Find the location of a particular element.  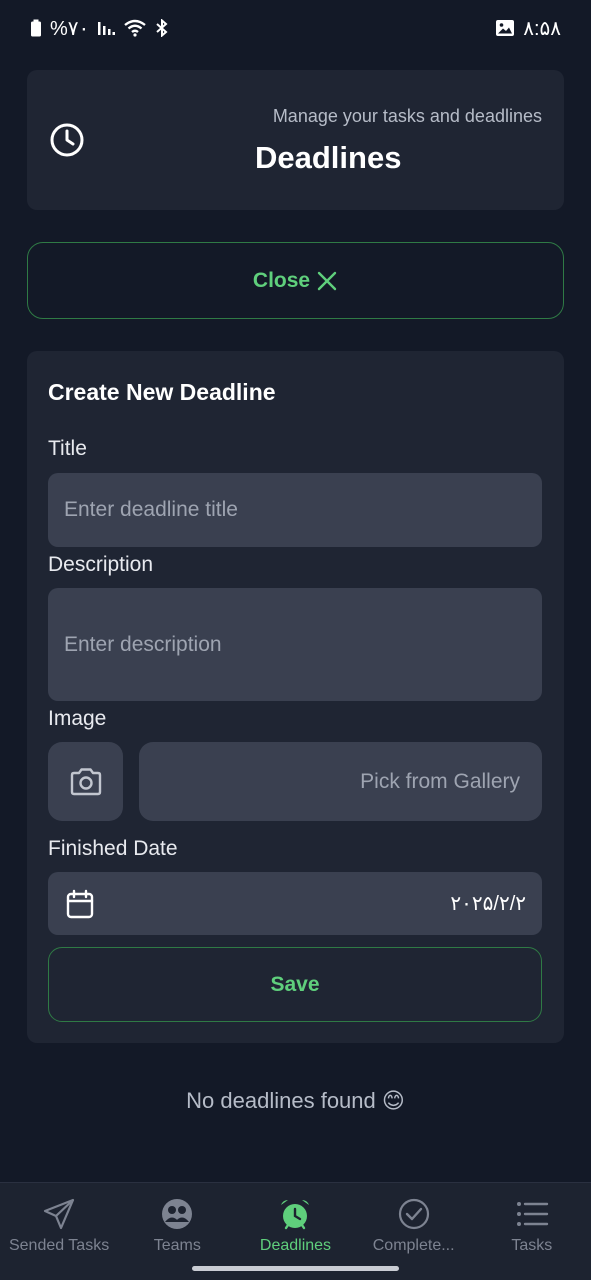

description-input: Enter description is located at coordinates (295, 644).